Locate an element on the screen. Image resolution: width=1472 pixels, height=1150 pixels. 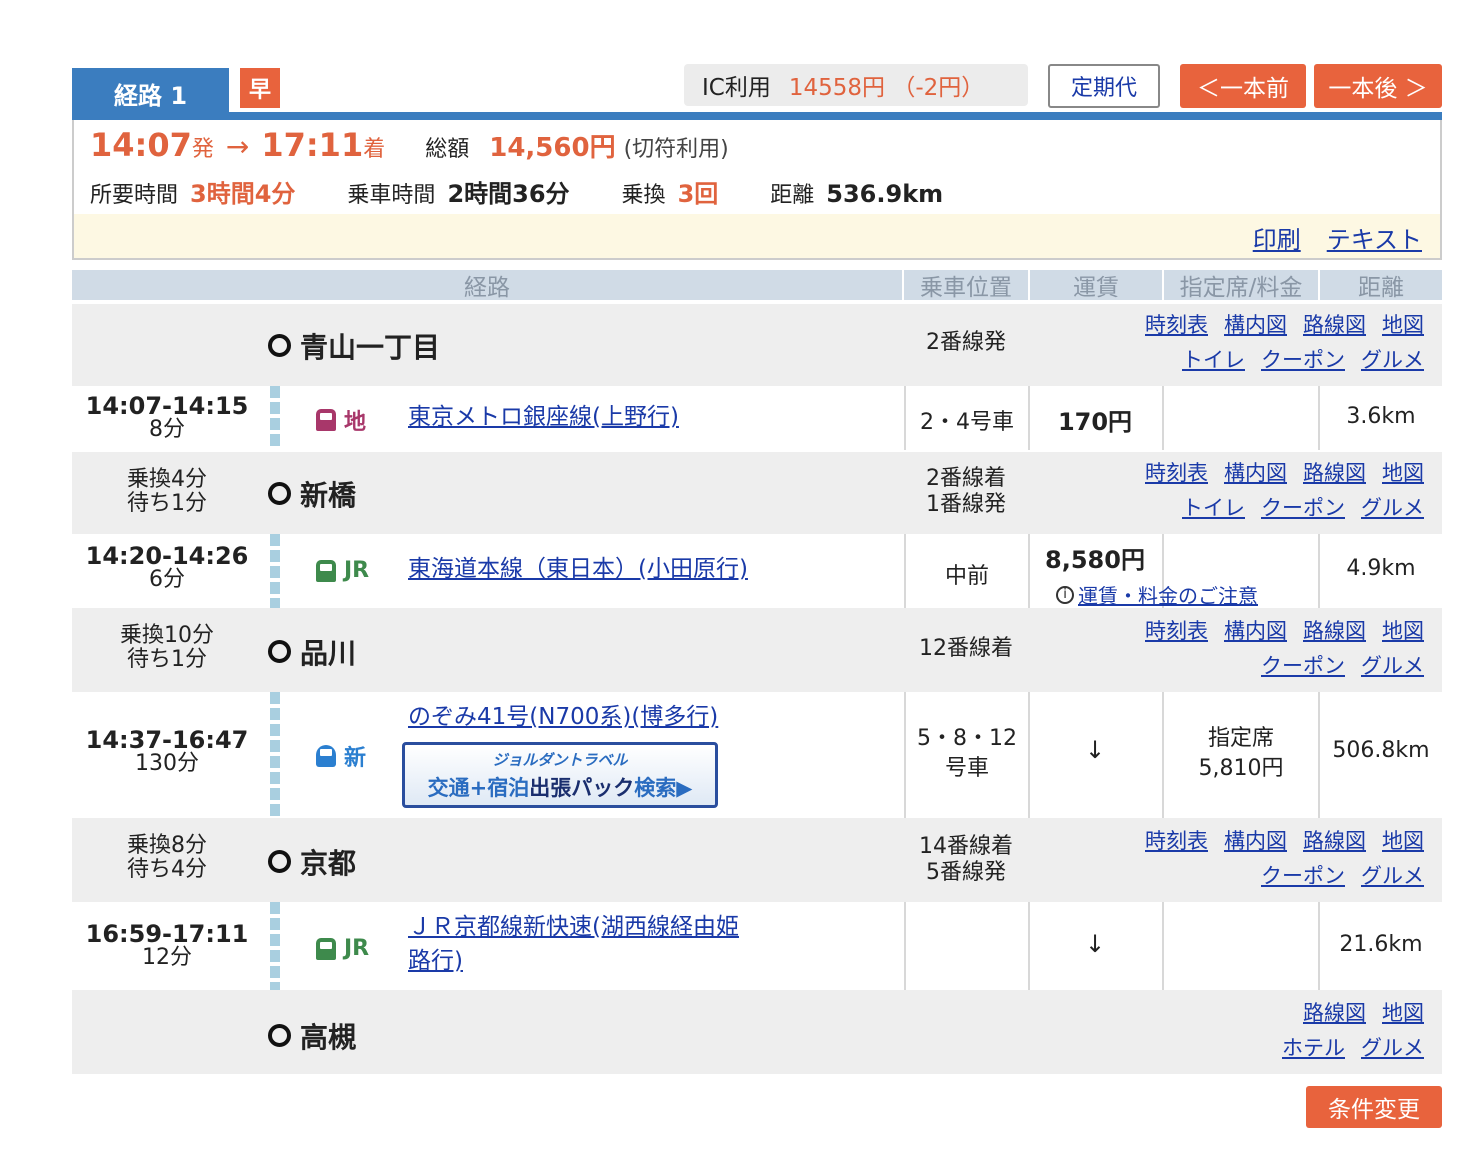
duration-label: 所要時間 is located at coordinates (134, 195).